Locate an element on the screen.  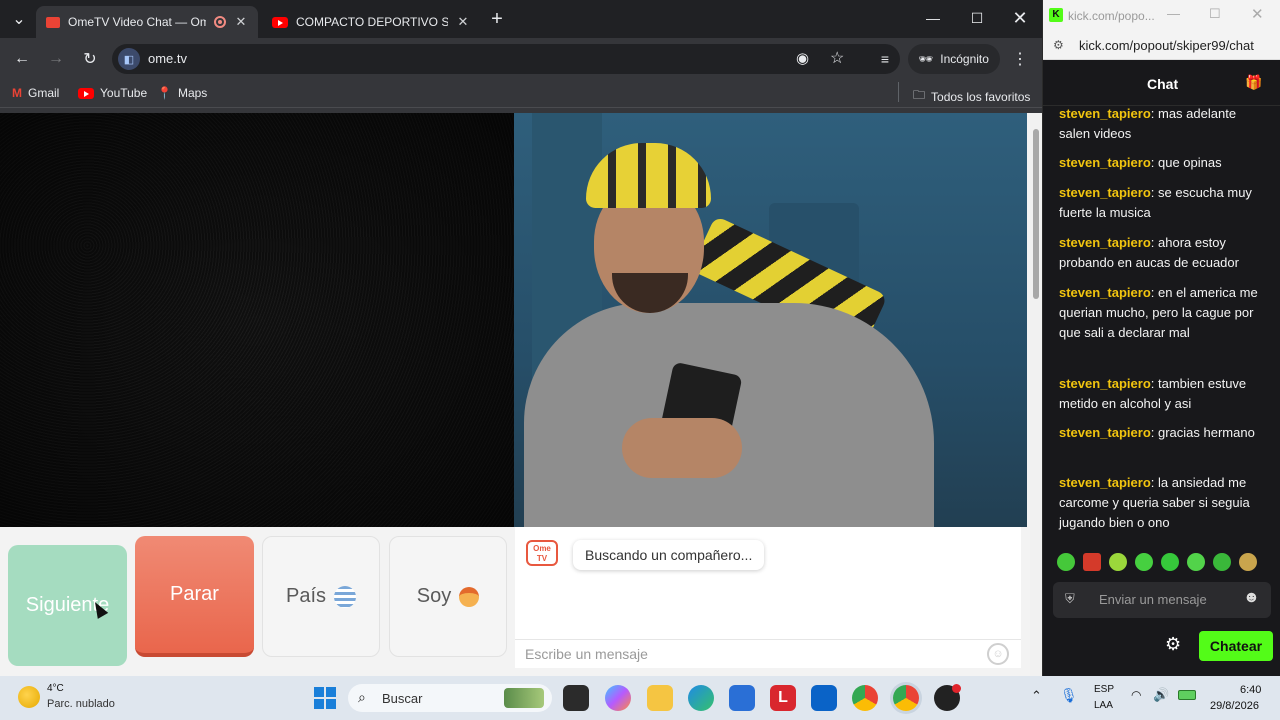
microphone-icon: 🎙 is located at coordinates (1069, 695).